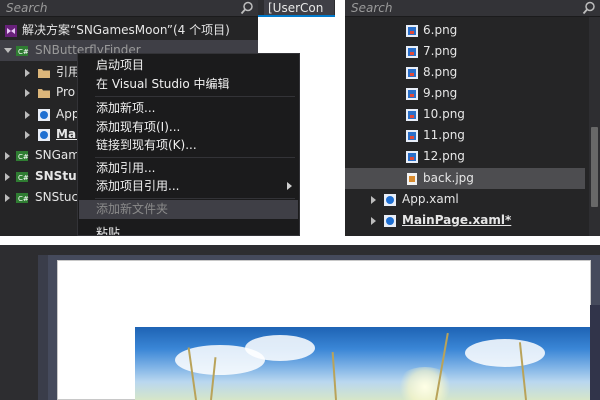 This screenshot has width=600, height=400. Describe the element at coordinates (334, 376) in the screenshot. I see `grass-blade` at that location.